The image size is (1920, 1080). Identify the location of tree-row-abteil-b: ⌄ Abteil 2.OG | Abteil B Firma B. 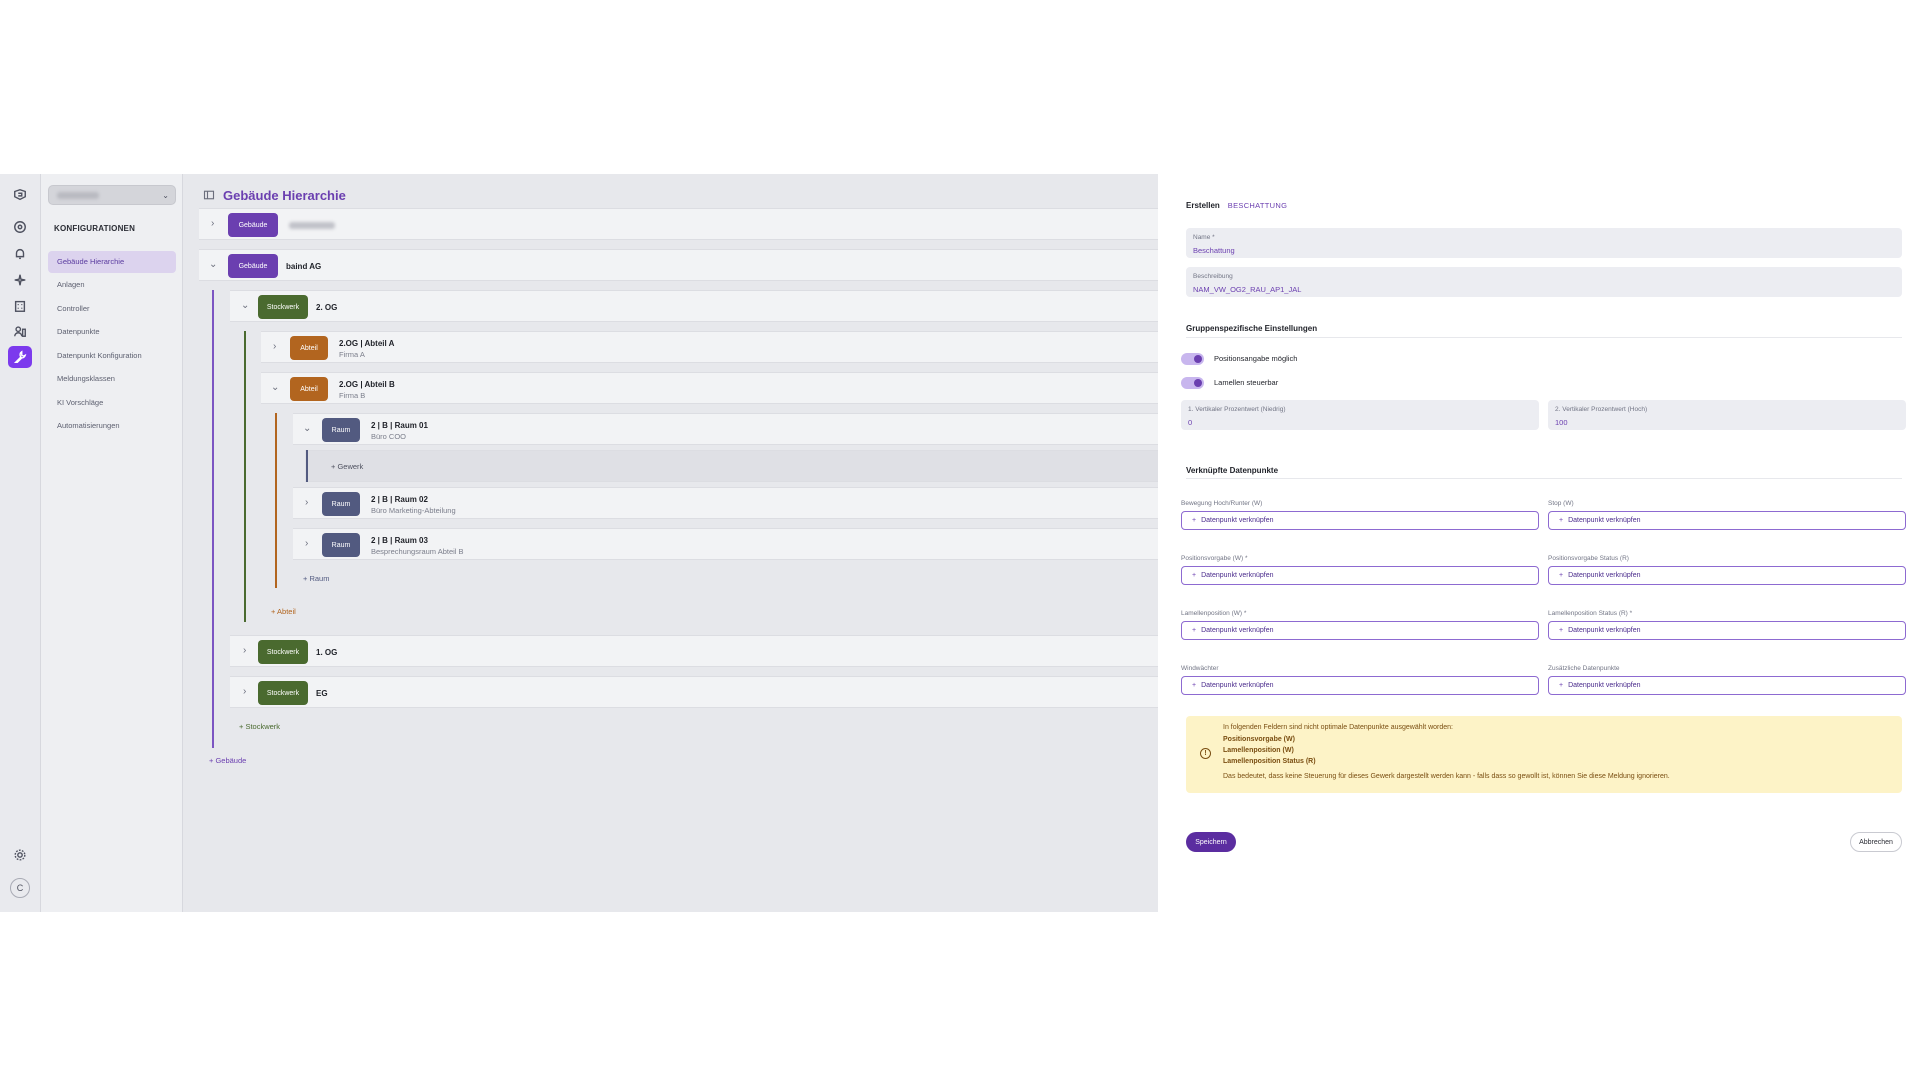
(709, 388).